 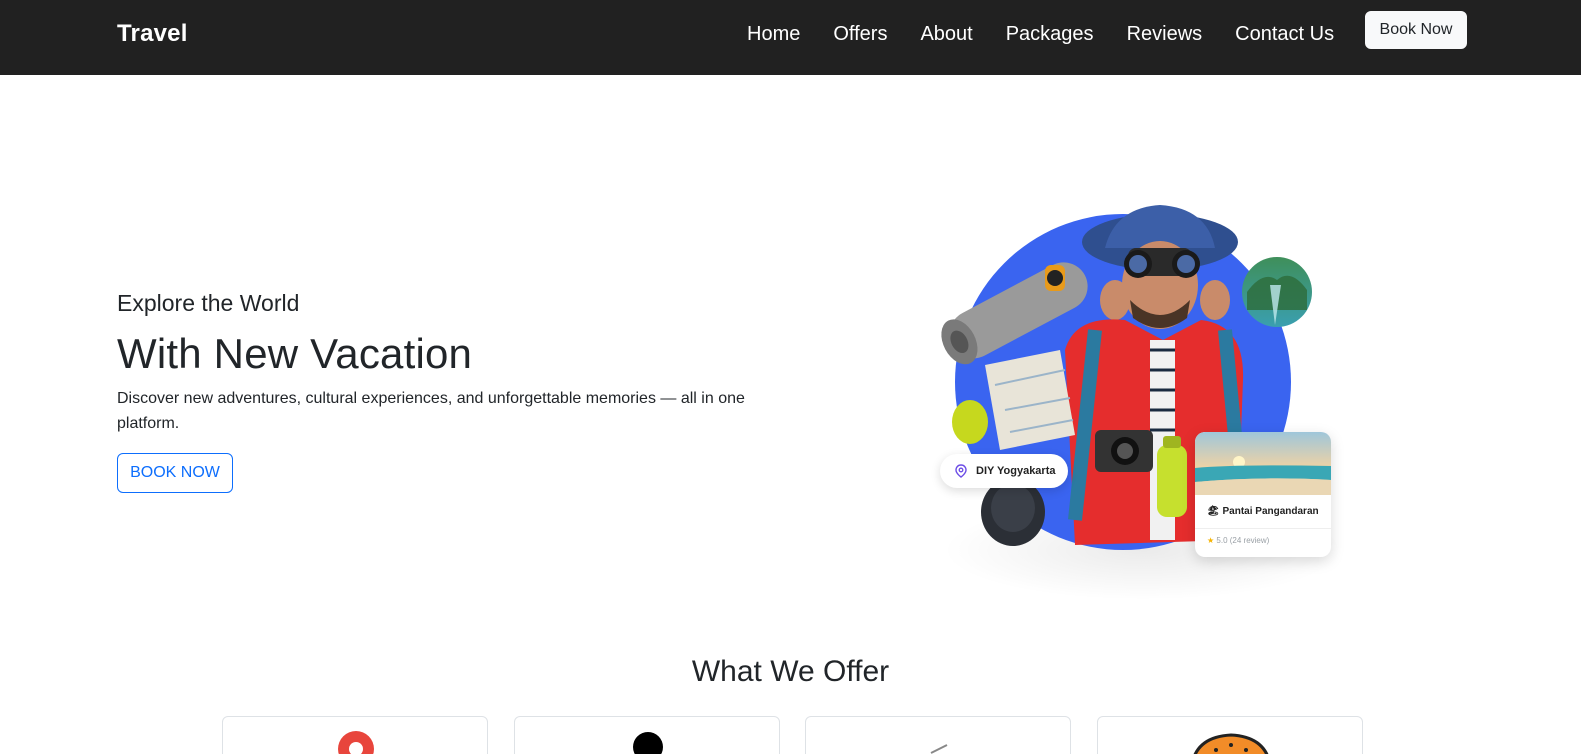 What do you see at coordinates (1263, 528) in the screenshot?
I see `card-divider` at bounding box center [1263, 528].